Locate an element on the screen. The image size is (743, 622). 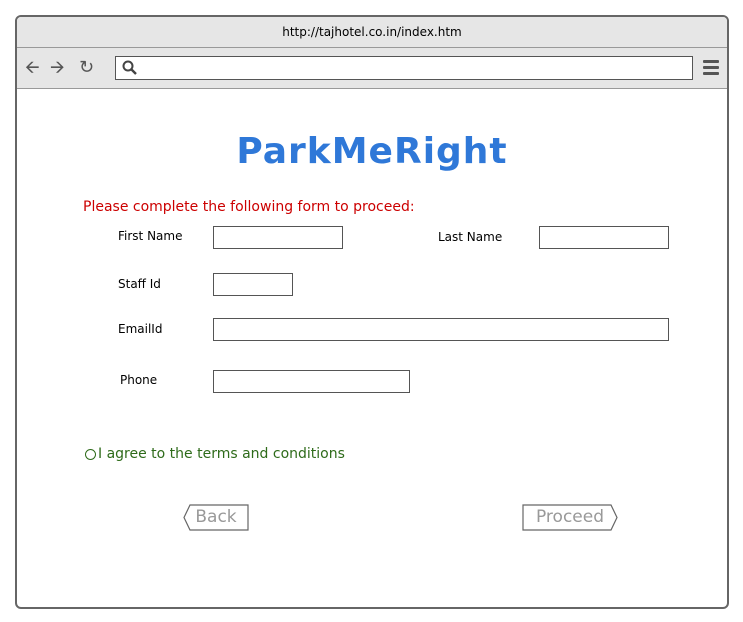
email-field is located at coordinates (441, 329).